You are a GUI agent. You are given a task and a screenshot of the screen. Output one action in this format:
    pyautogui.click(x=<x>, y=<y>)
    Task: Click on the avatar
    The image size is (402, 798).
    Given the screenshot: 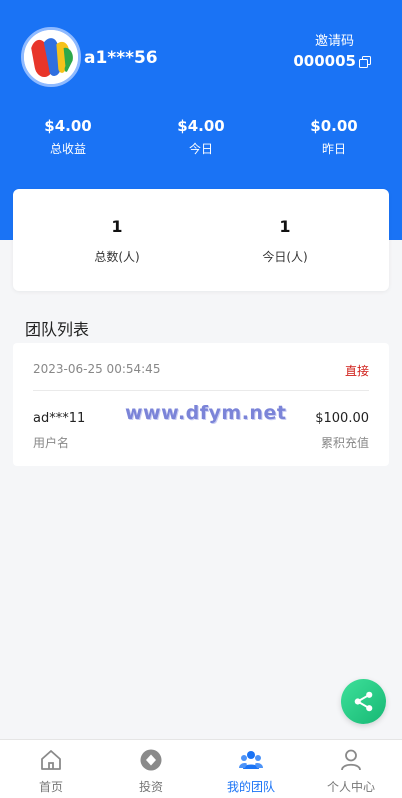 What is the action you would take?
    pyautogui.click(x=51, y=57)
    